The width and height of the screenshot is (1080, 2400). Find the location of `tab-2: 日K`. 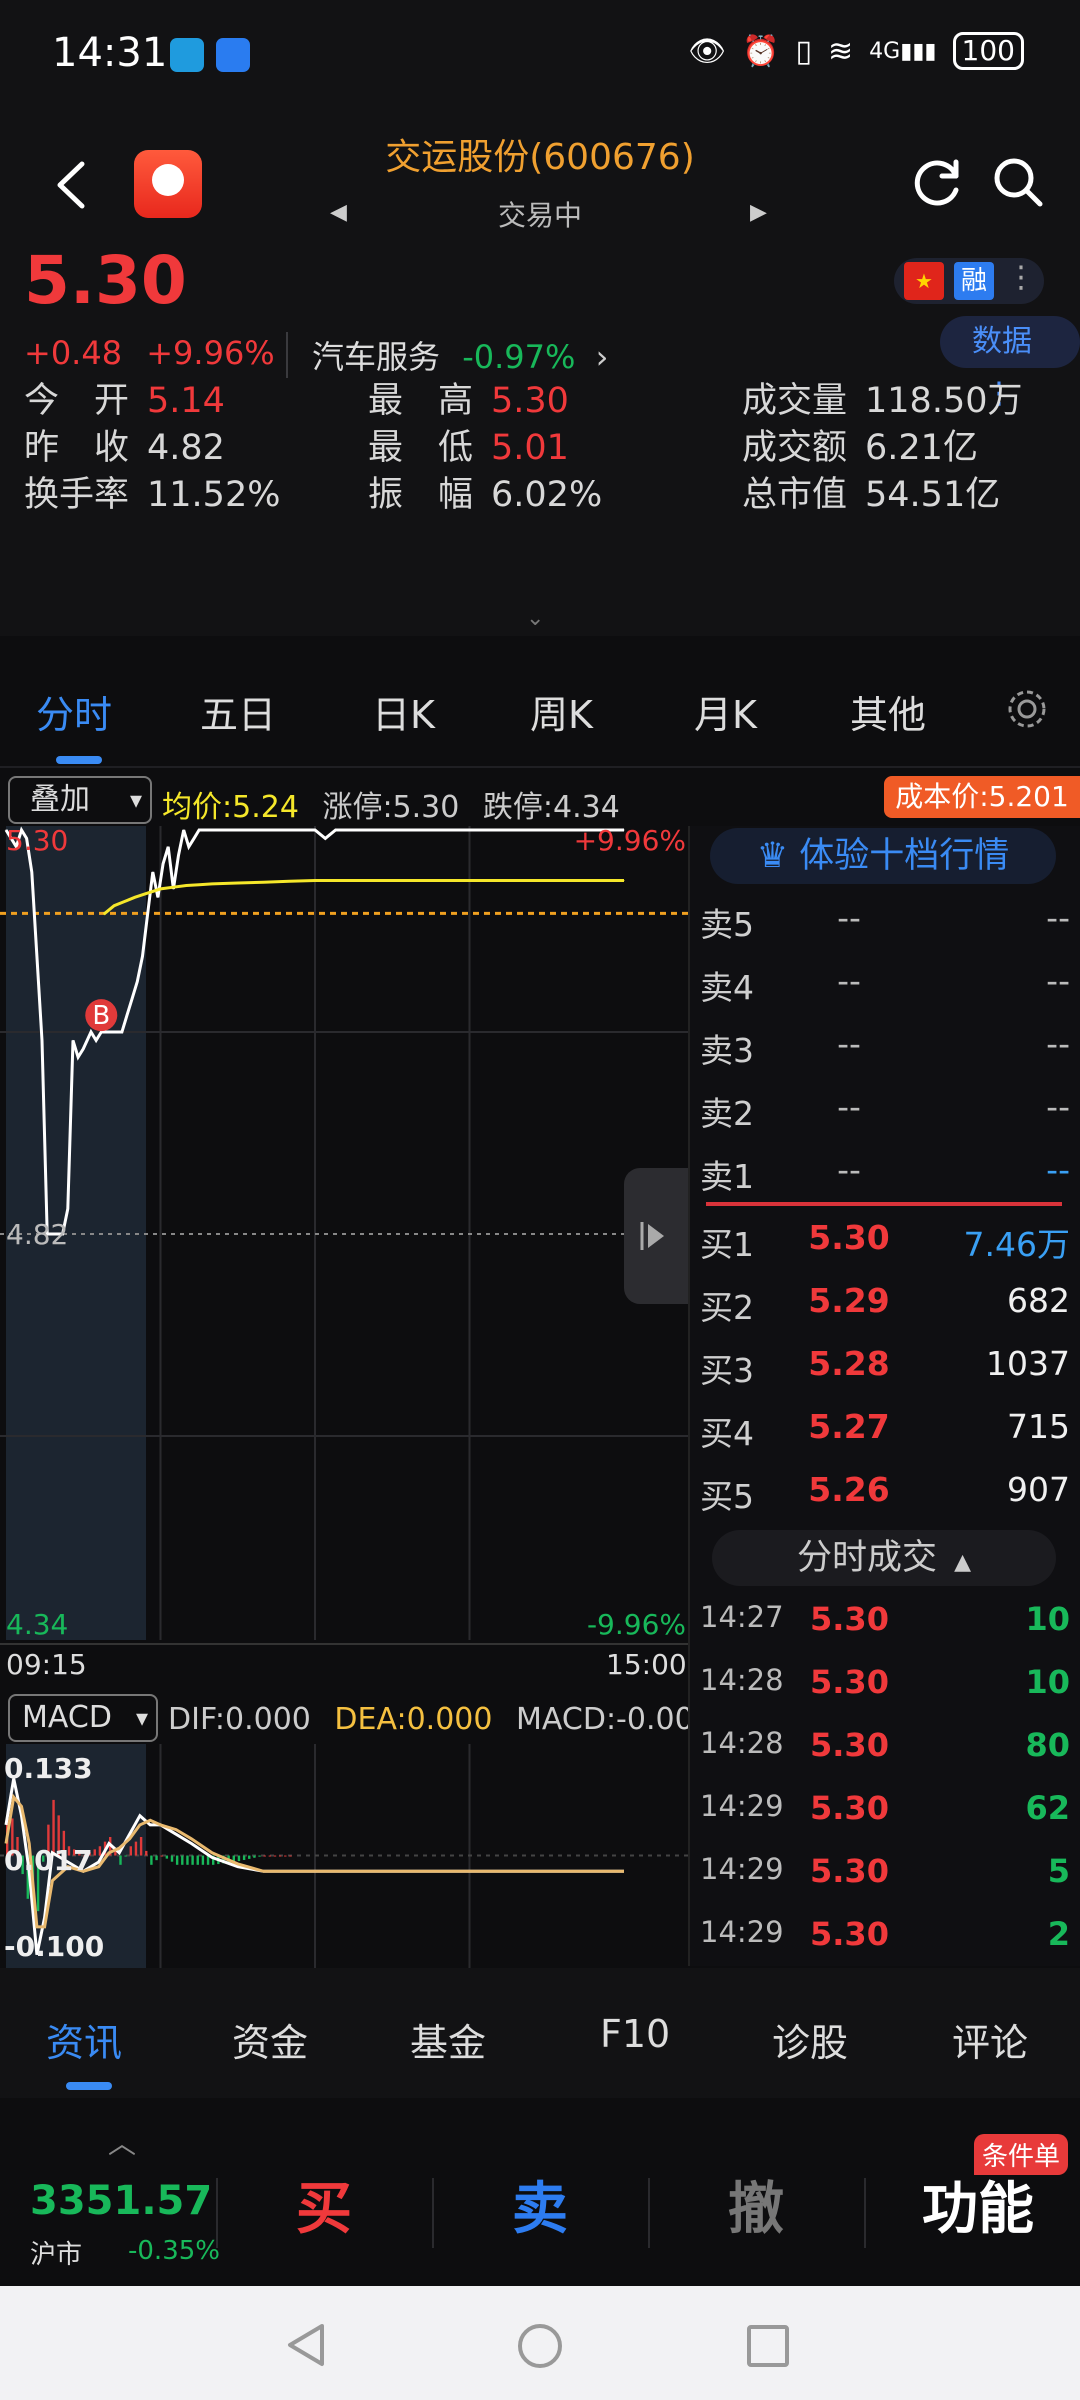

tab-2: 日K is located at coordinates (403, 711).